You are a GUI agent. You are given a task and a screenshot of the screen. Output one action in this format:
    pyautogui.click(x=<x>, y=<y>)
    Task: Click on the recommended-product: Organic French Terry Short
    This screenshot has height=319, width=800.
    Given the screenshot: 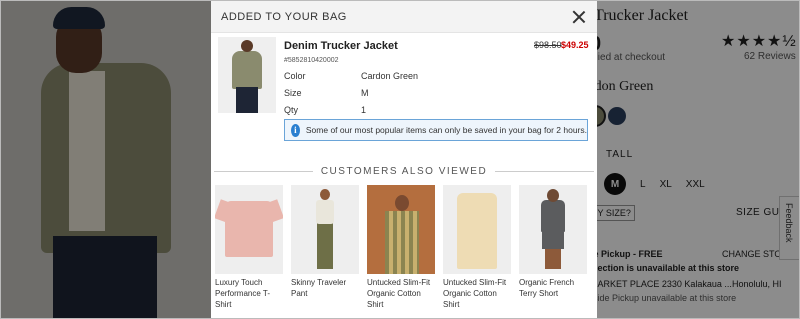 What is the action you would take?
    pyautogui.click(x=553, y=247)
    